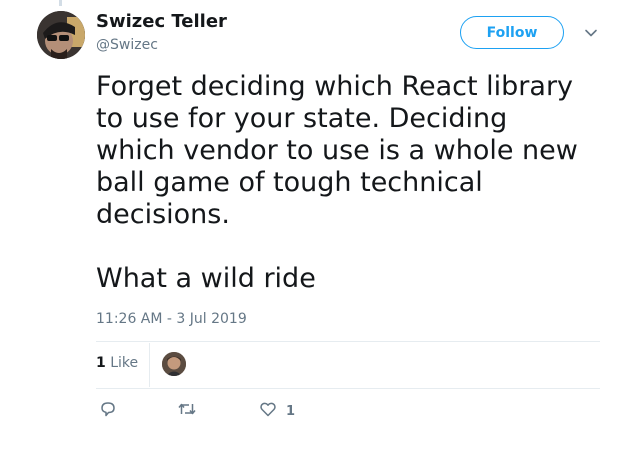 The width and height of the screenshot is (640, 450). I want to click on author-display-name: Swizec Teller, so click(161, 21).